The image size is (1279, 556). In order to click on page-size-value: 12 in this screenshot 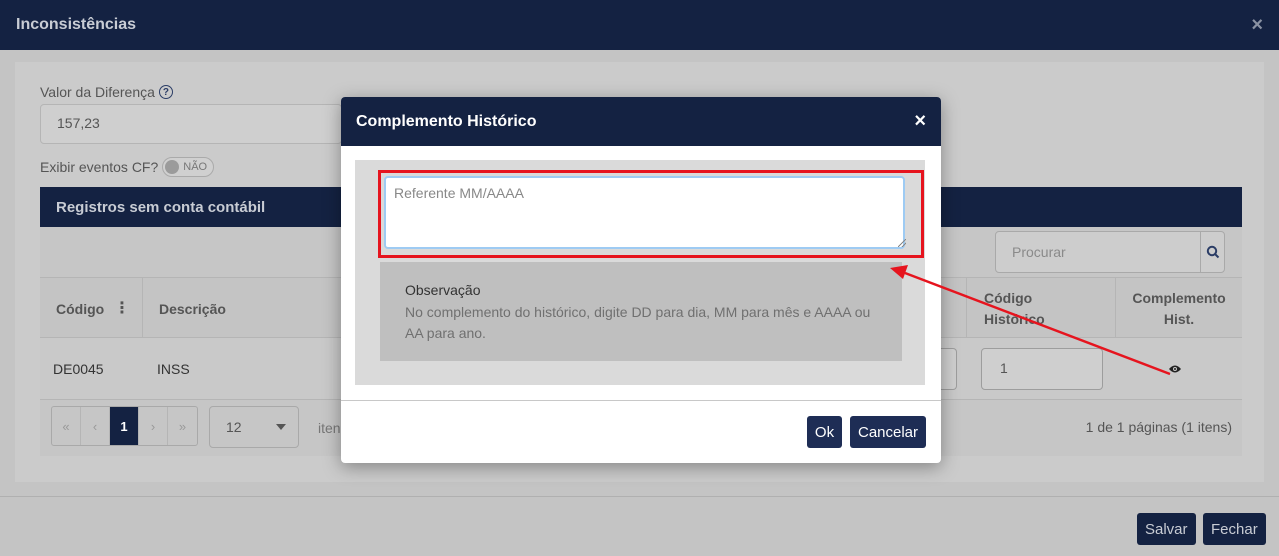, I will do `click(234, 427)`.